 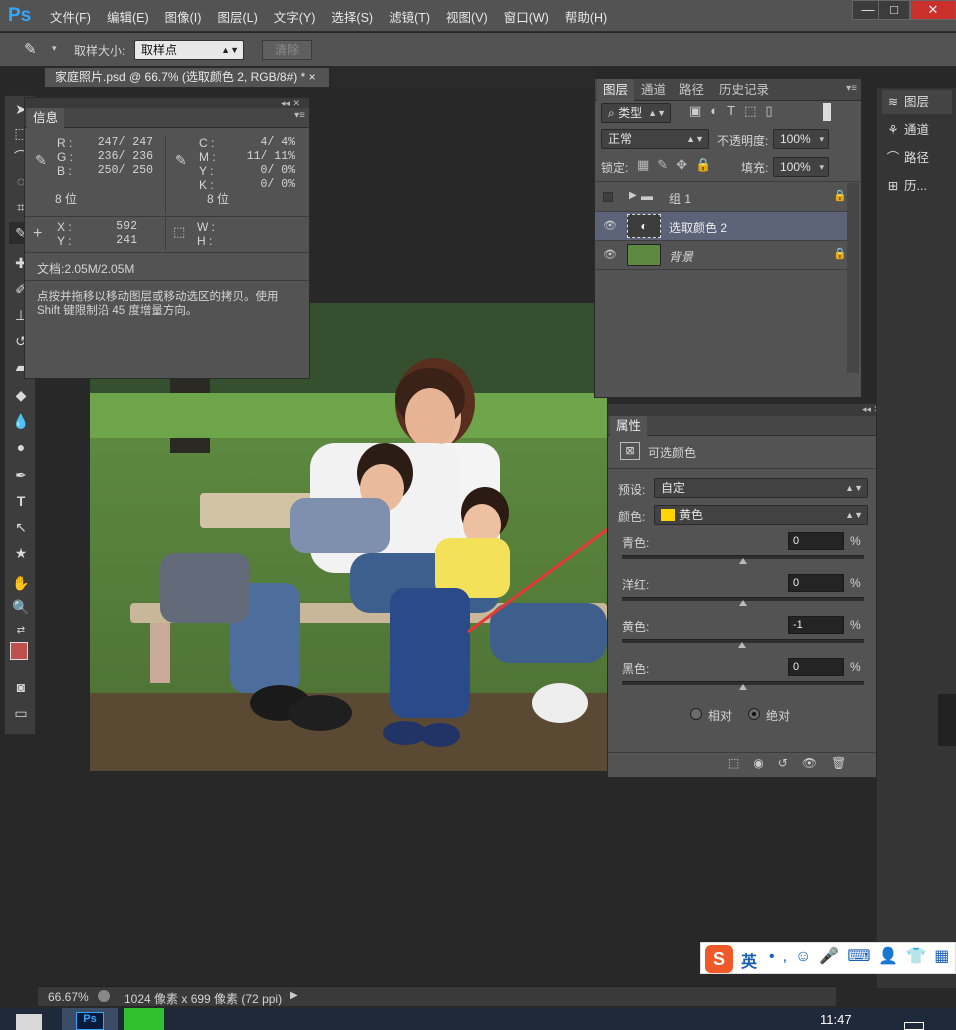 I want to click on layer-row-background: 👁 背景 🔒, so click(x=727, y=255).